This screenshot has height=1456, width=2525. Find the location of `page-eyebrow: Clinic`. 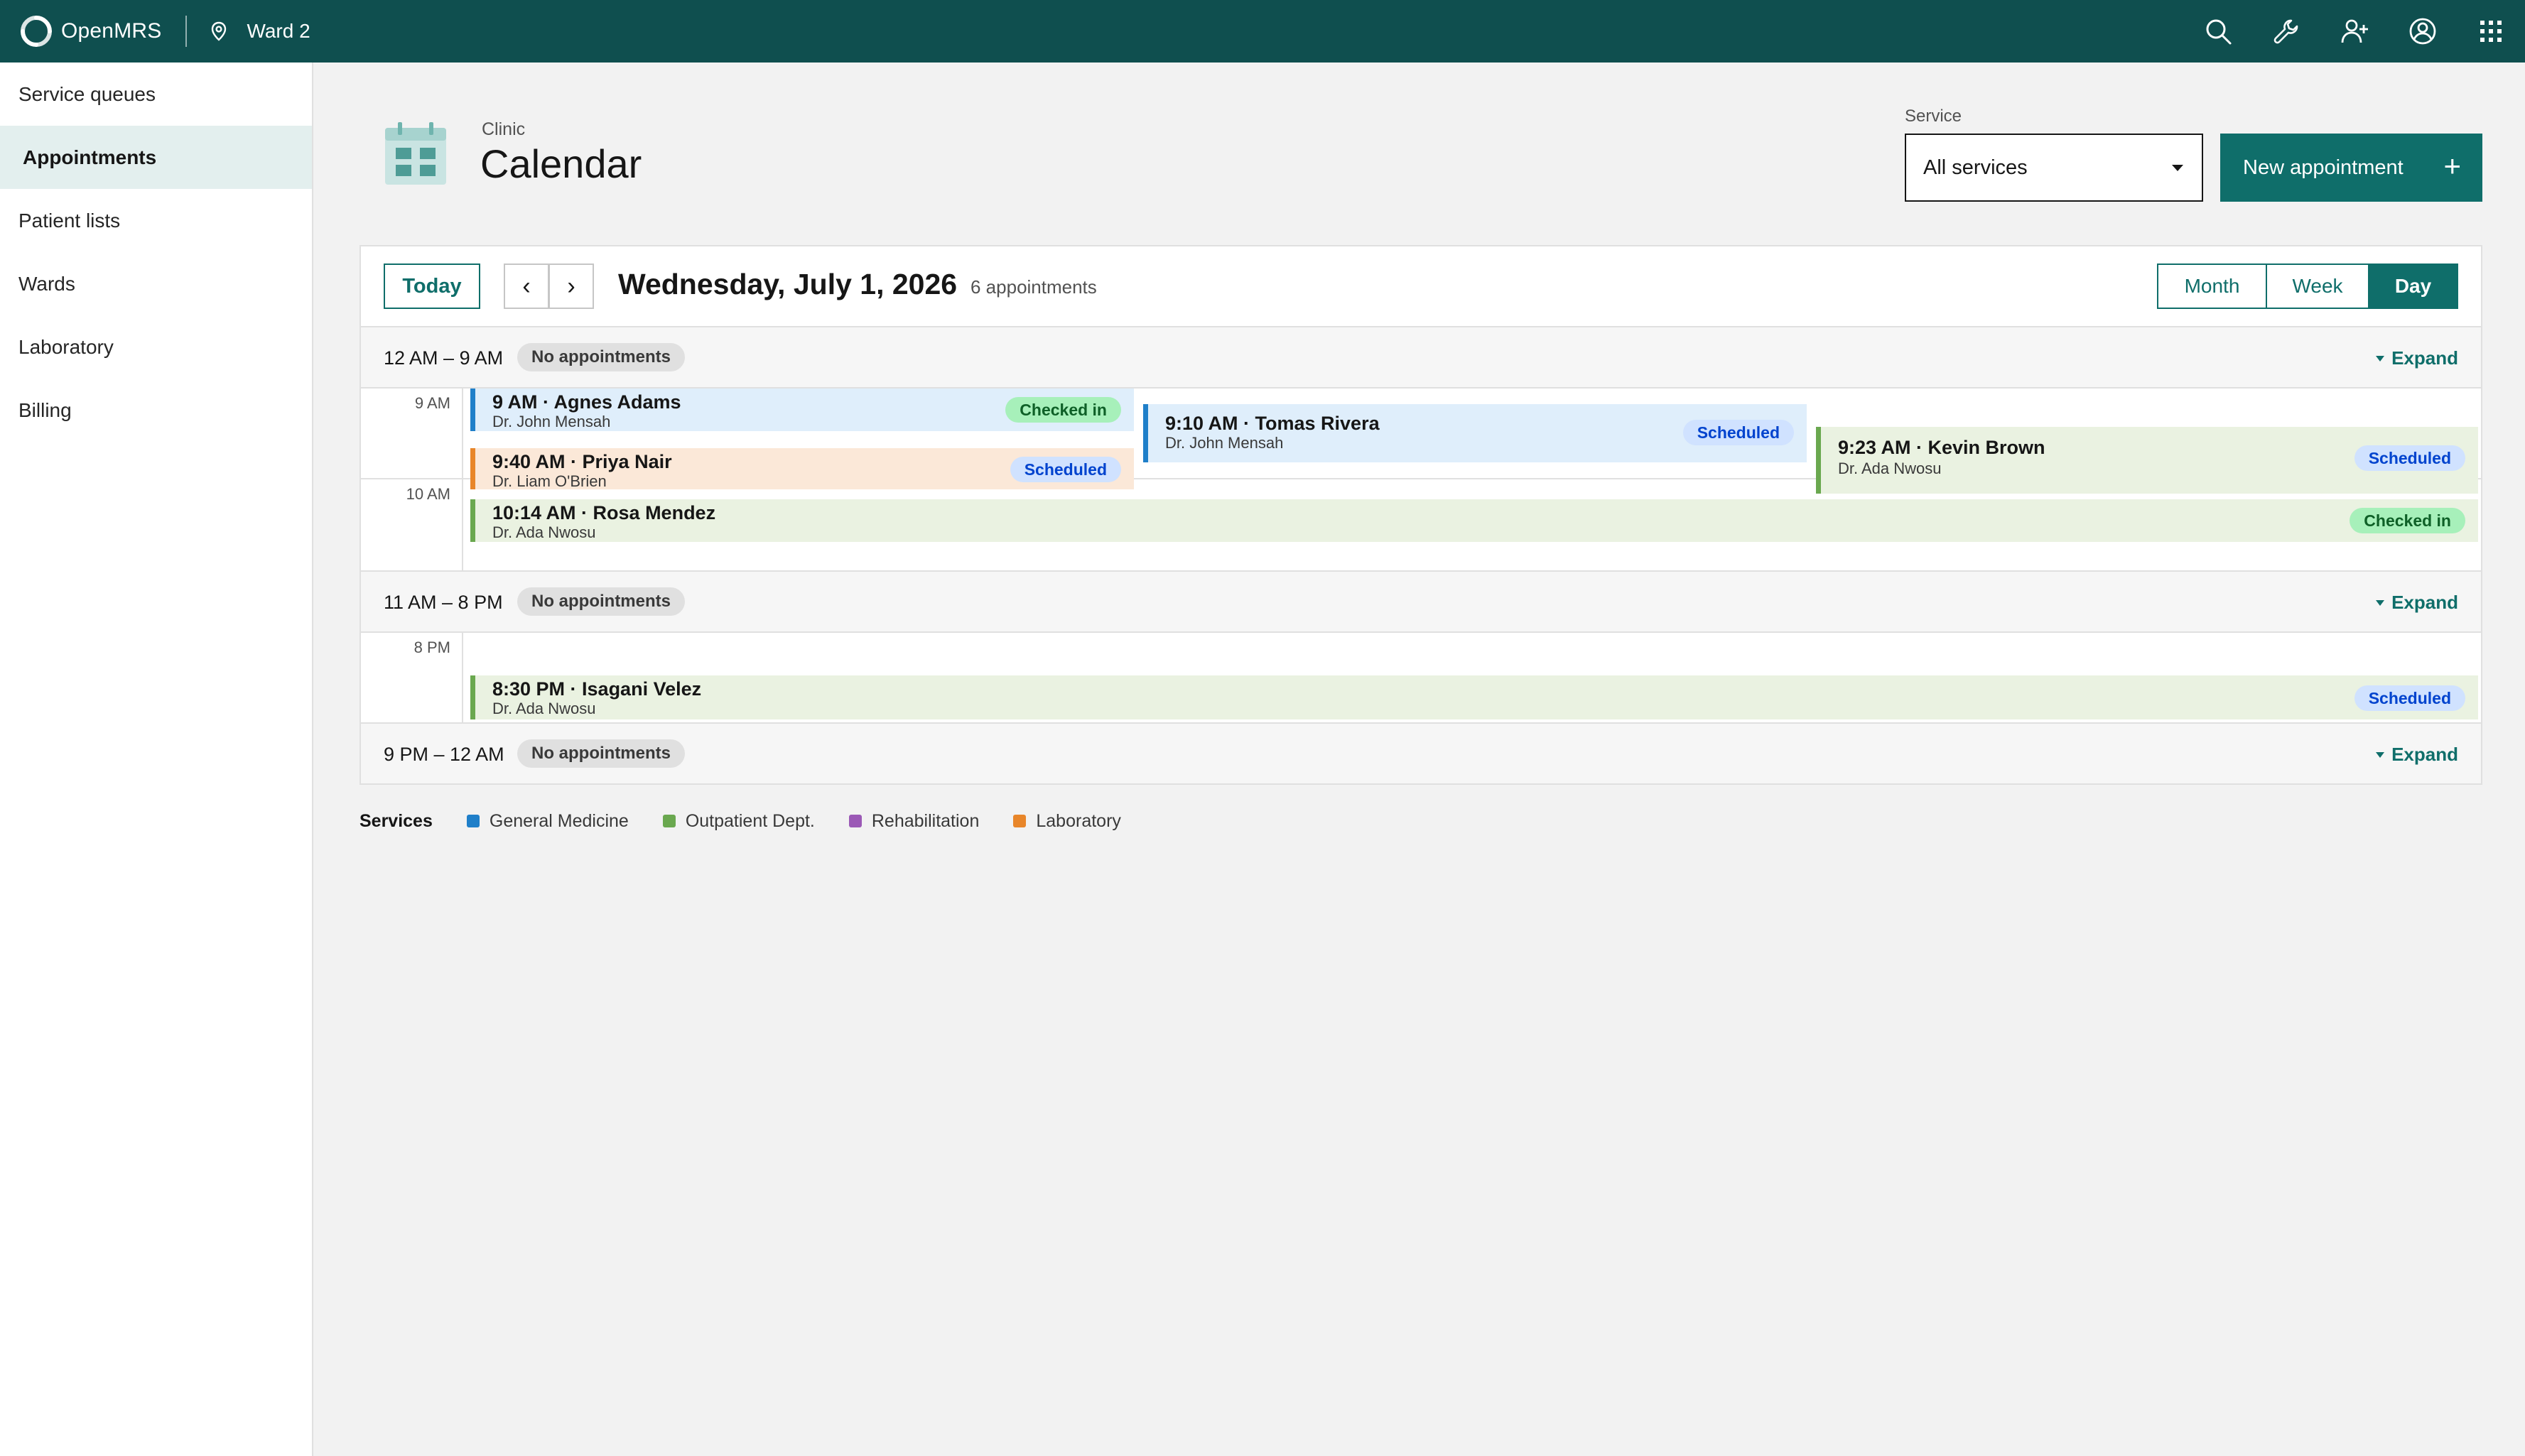

page-eyebrow: Clinic is located at coordinates (504, 129).